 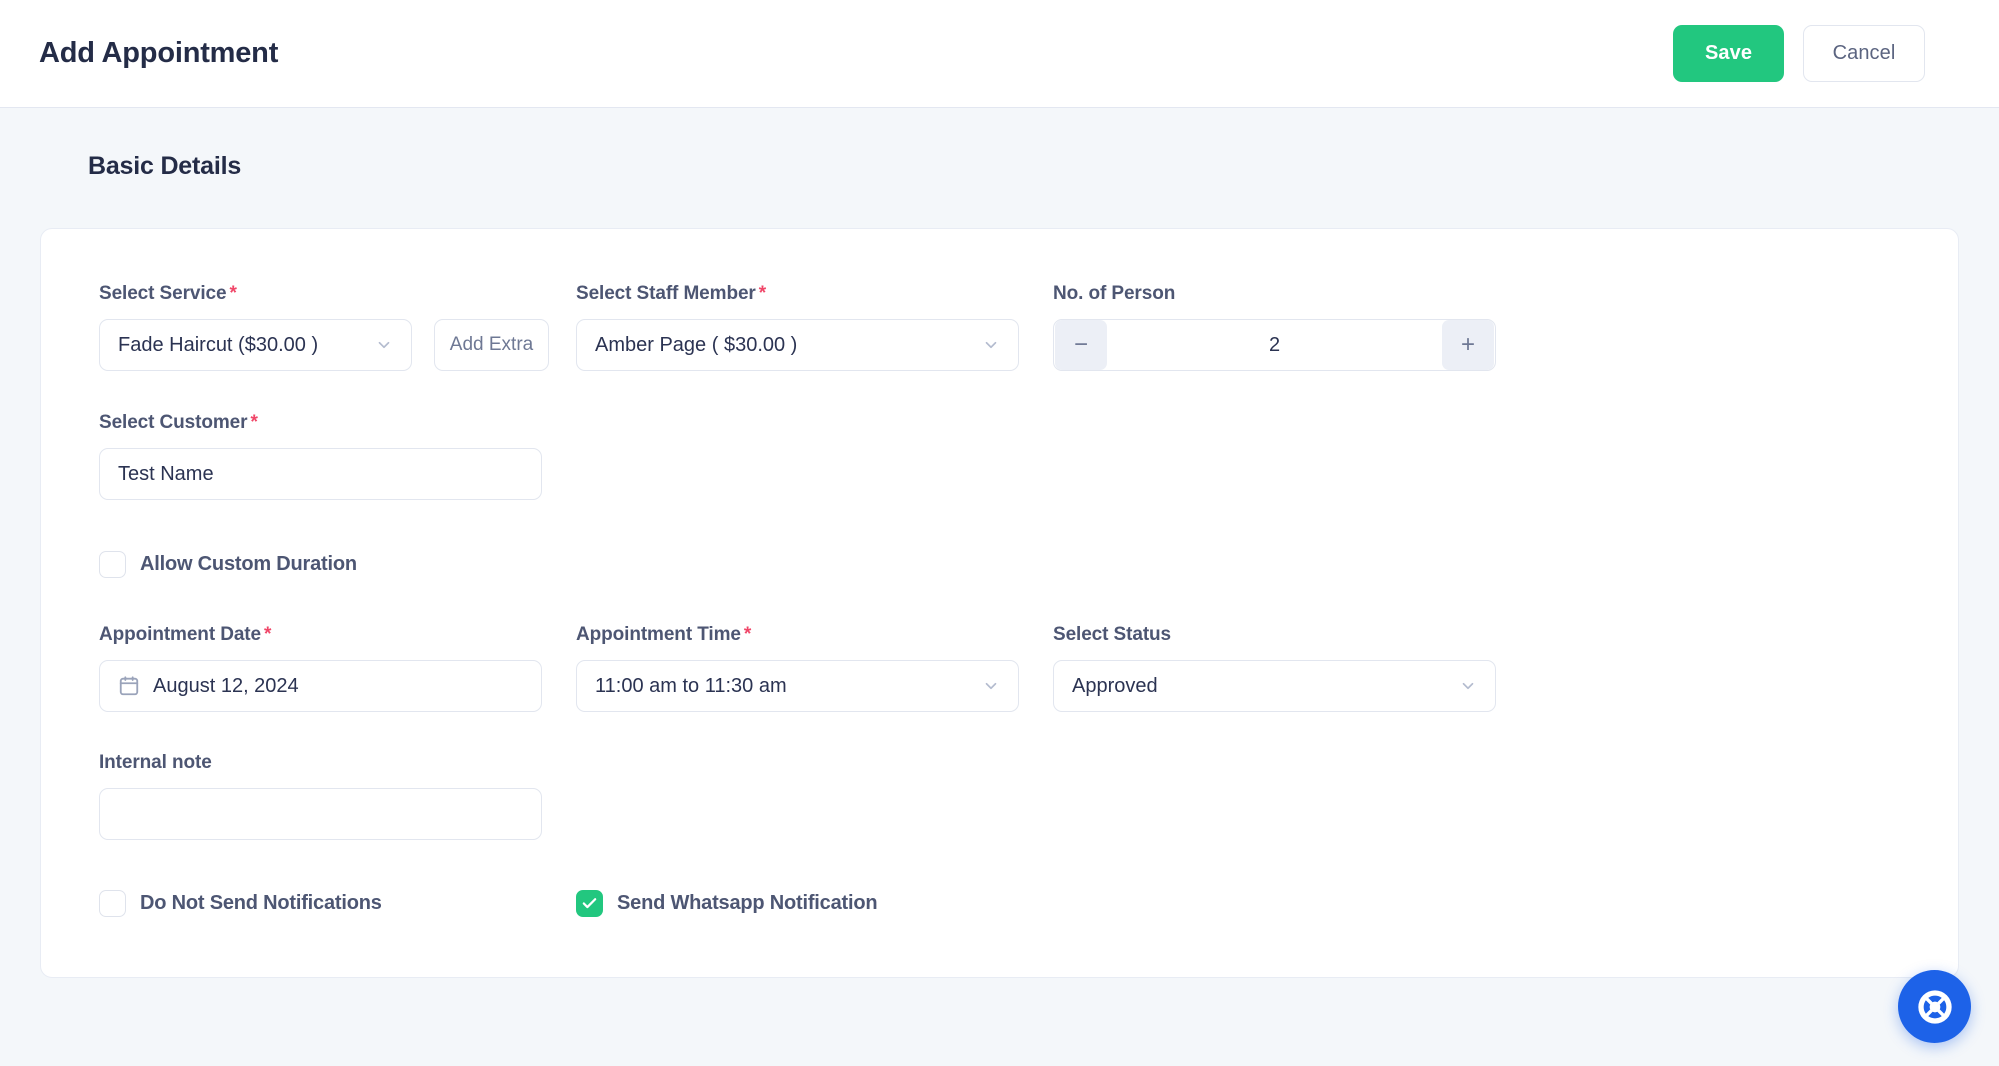 I want to click on do-not-send-group: Do Not Send Notifications, so click(x=320, y=903).